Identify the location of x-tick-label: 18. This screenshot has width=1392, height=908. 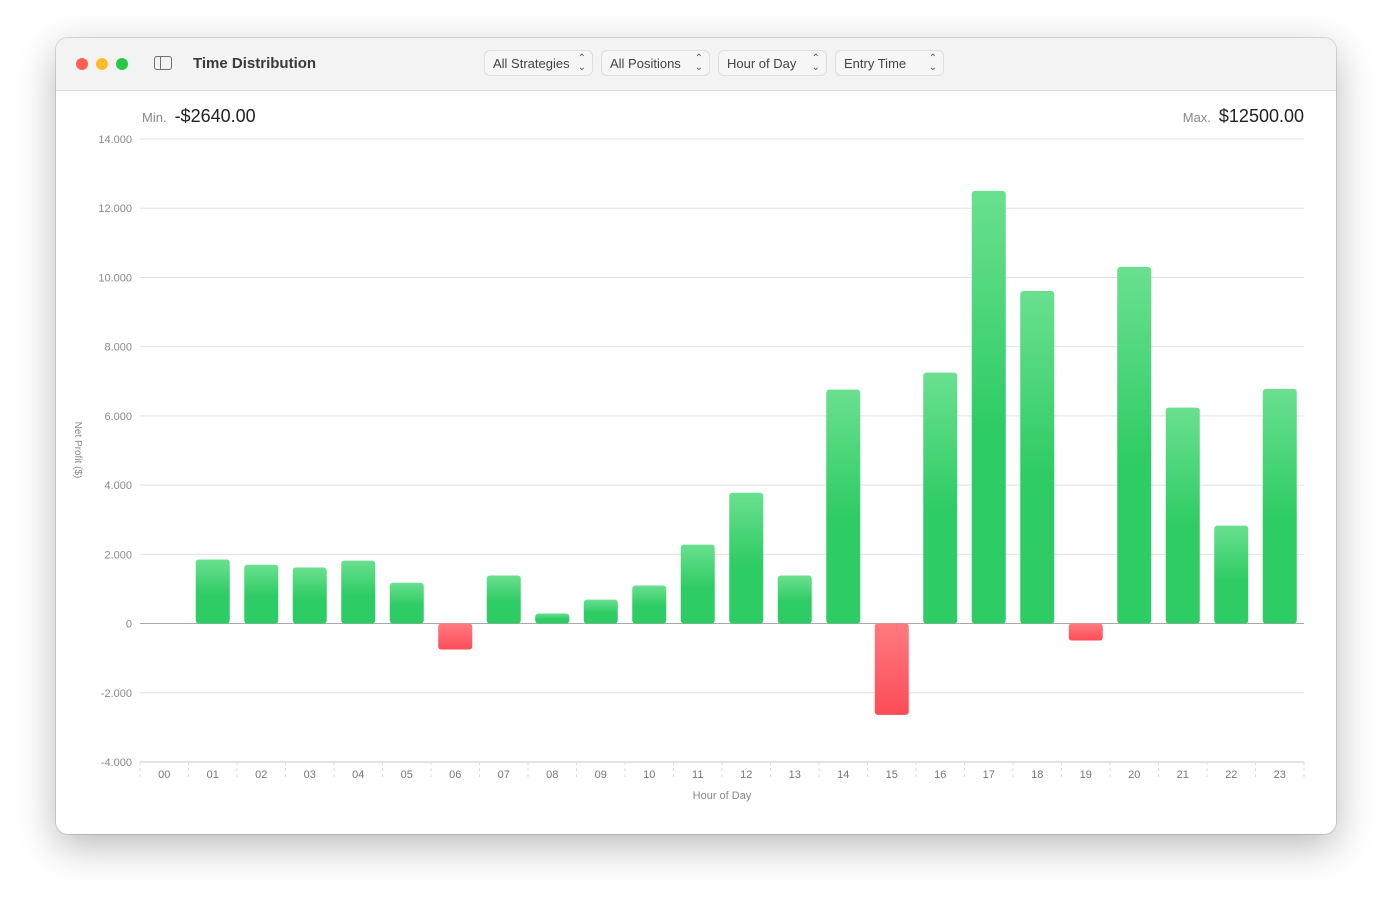
(1037, 775).